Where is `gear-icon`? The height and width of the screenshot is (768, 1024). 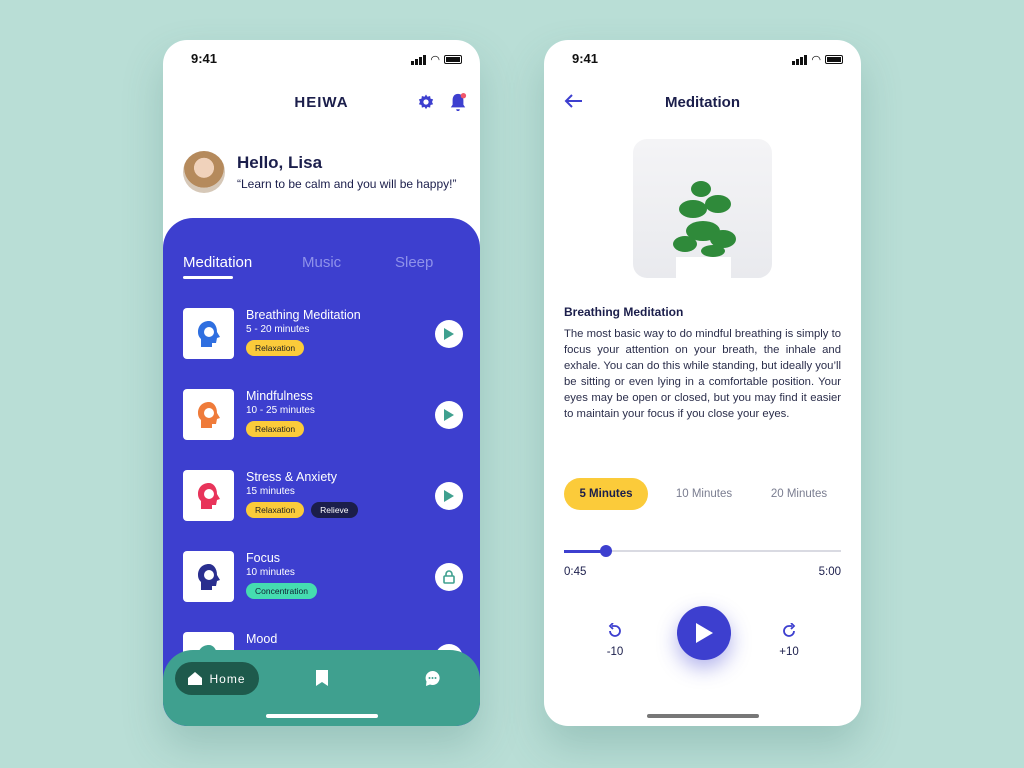
gear-icon is located at coordinates (426, 102).